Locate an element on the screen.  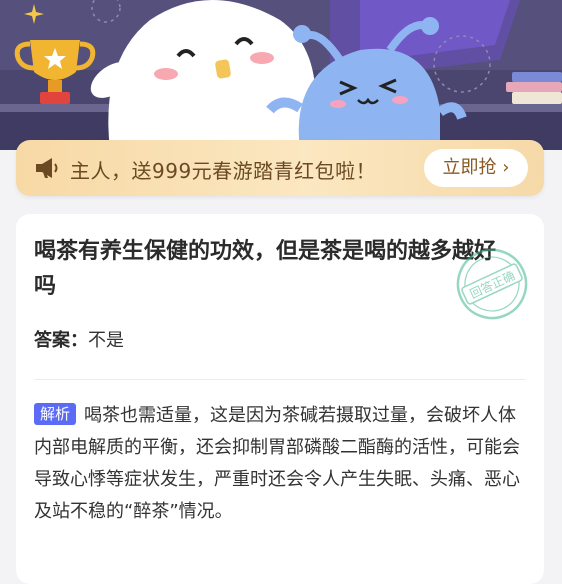
promo-banner: 主人，送999元春游踏青红包啦！ 立即抢 › is located at coordinates (280, 168).